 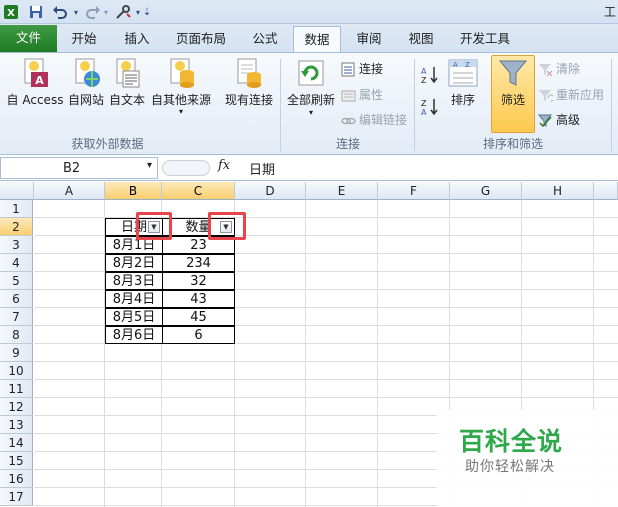 I want to click on cell-qty: 32, so click(x=198, y=281).